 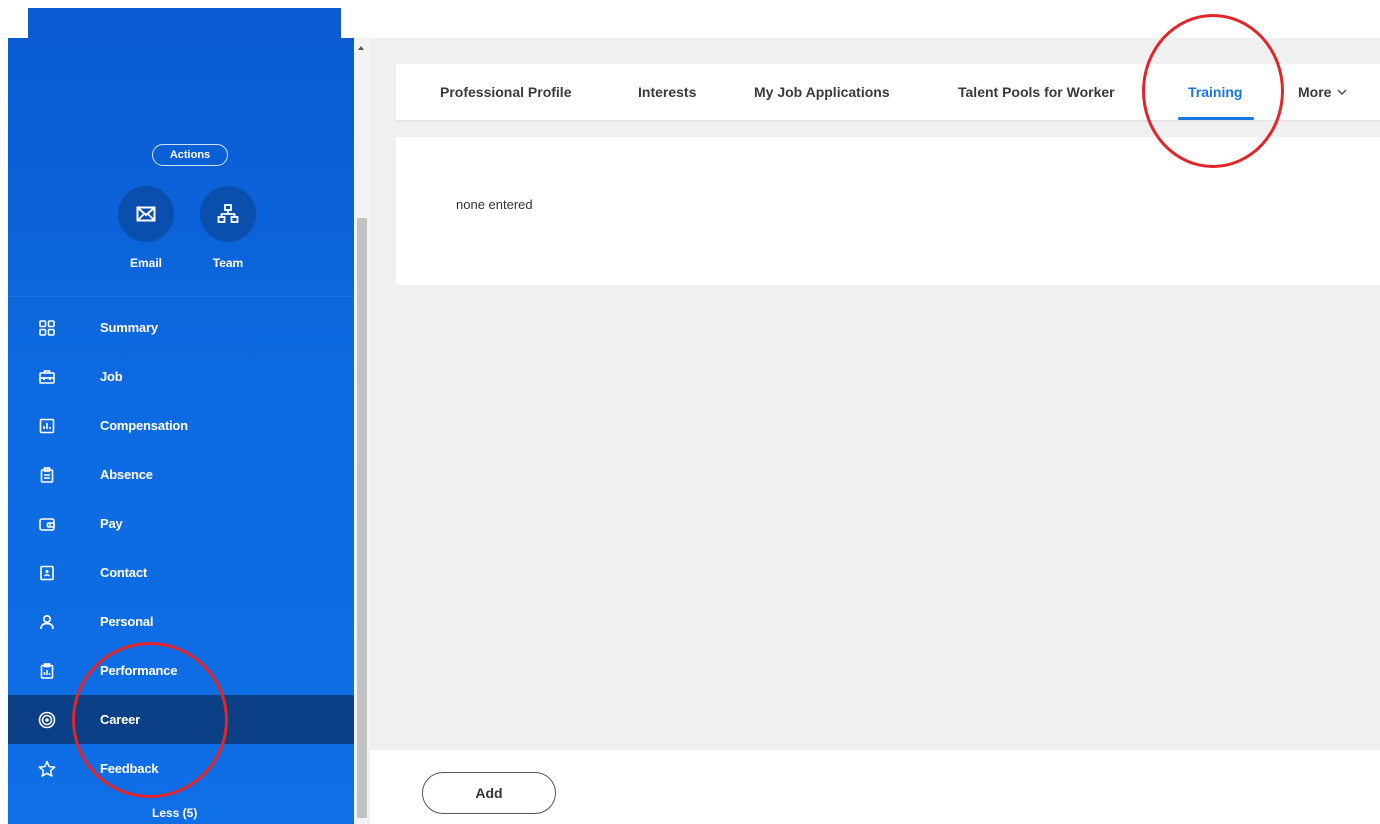 What do you see at coordinates (47, 573) in the screenshot?
I see `contact-card-icon` at bounding box center [47, 573].